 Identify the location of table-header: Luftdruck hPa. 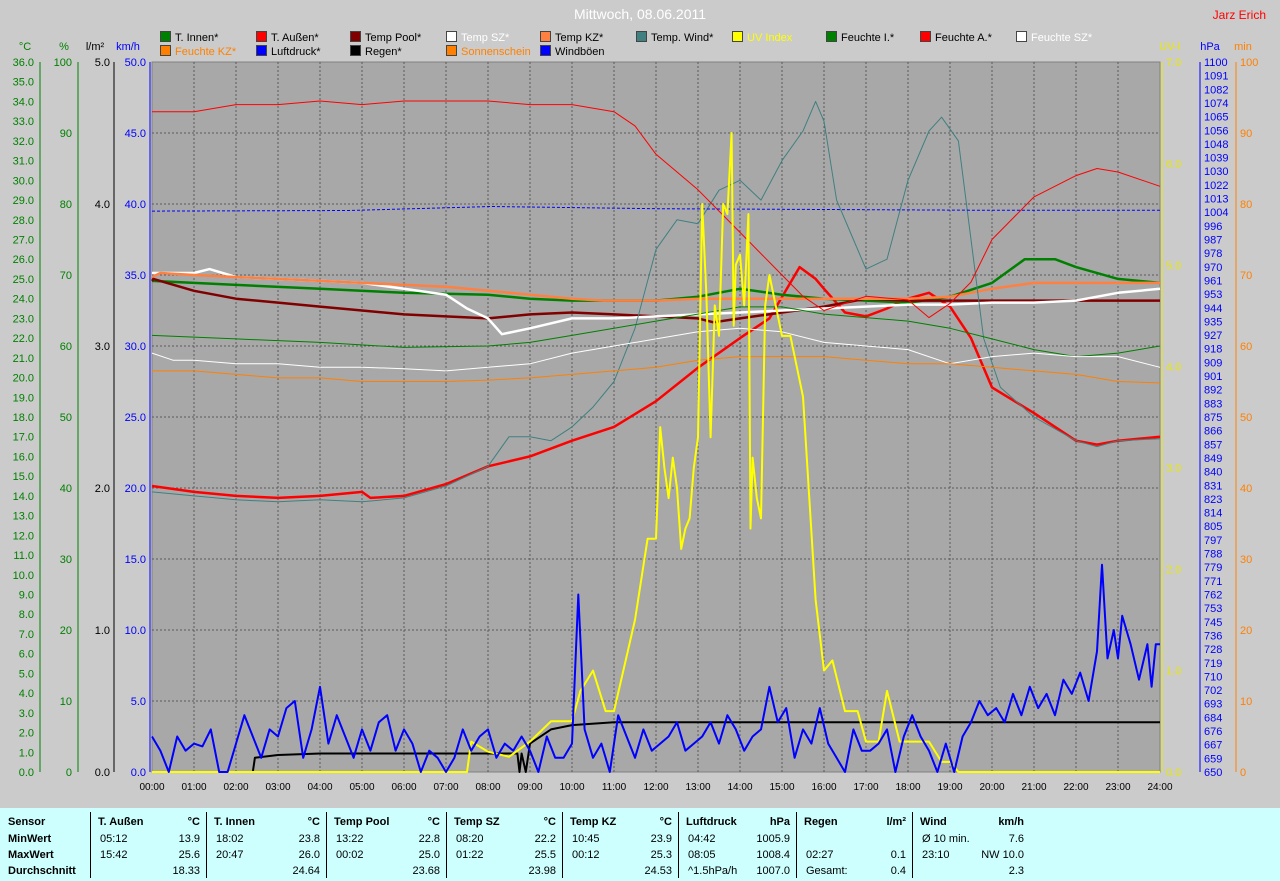
(737, 822).